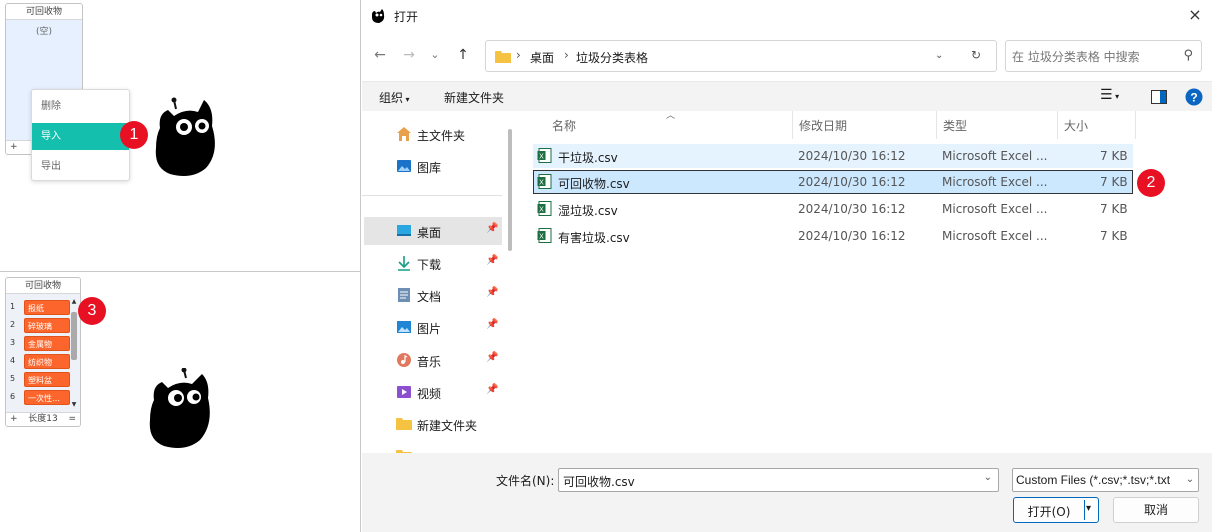 The image size is (1212, 532). What do you see at coordinates (1088, 508) in the screenshot?
I see `open-dropdown-icon: ▾` at bounding box center [1088, 508].